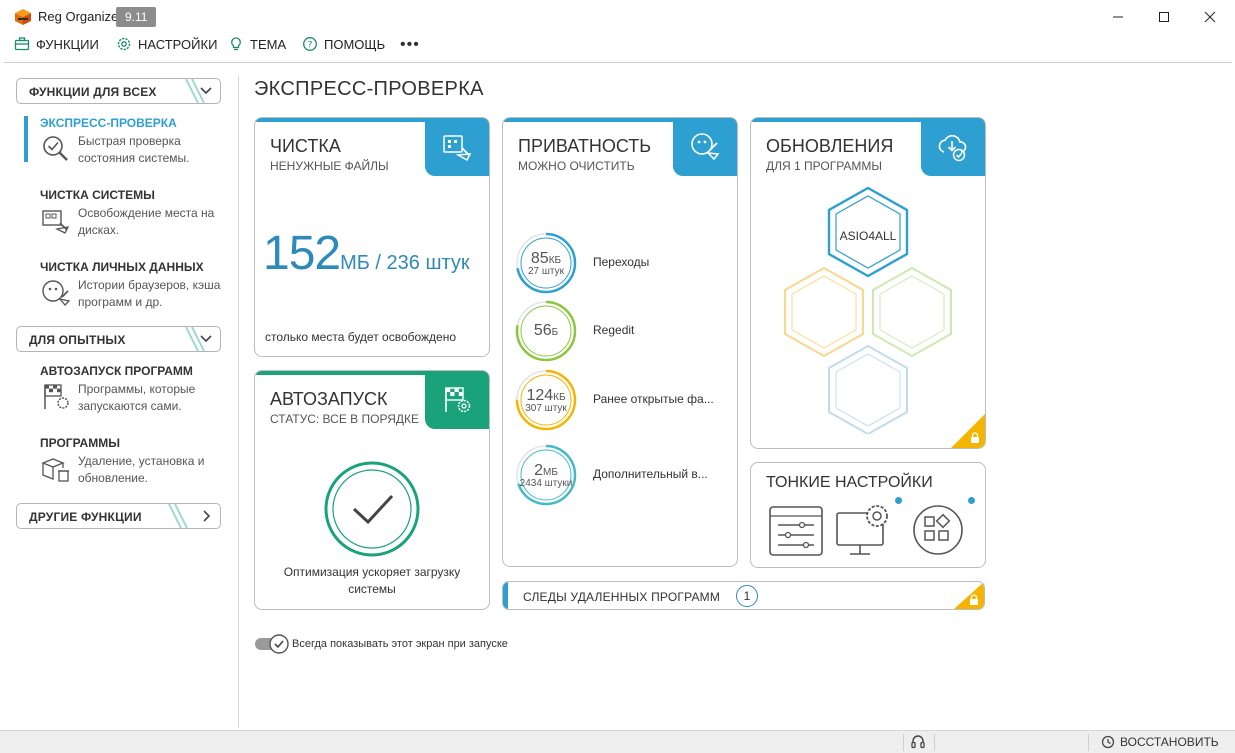  What do you see at coordinates (743, 595) in the screenshot?
I see `leftovers-bar: СЛЕДЫ УДАЛЕННЫХ ПРОГРАММ 1` at bounding box center [743, 595].